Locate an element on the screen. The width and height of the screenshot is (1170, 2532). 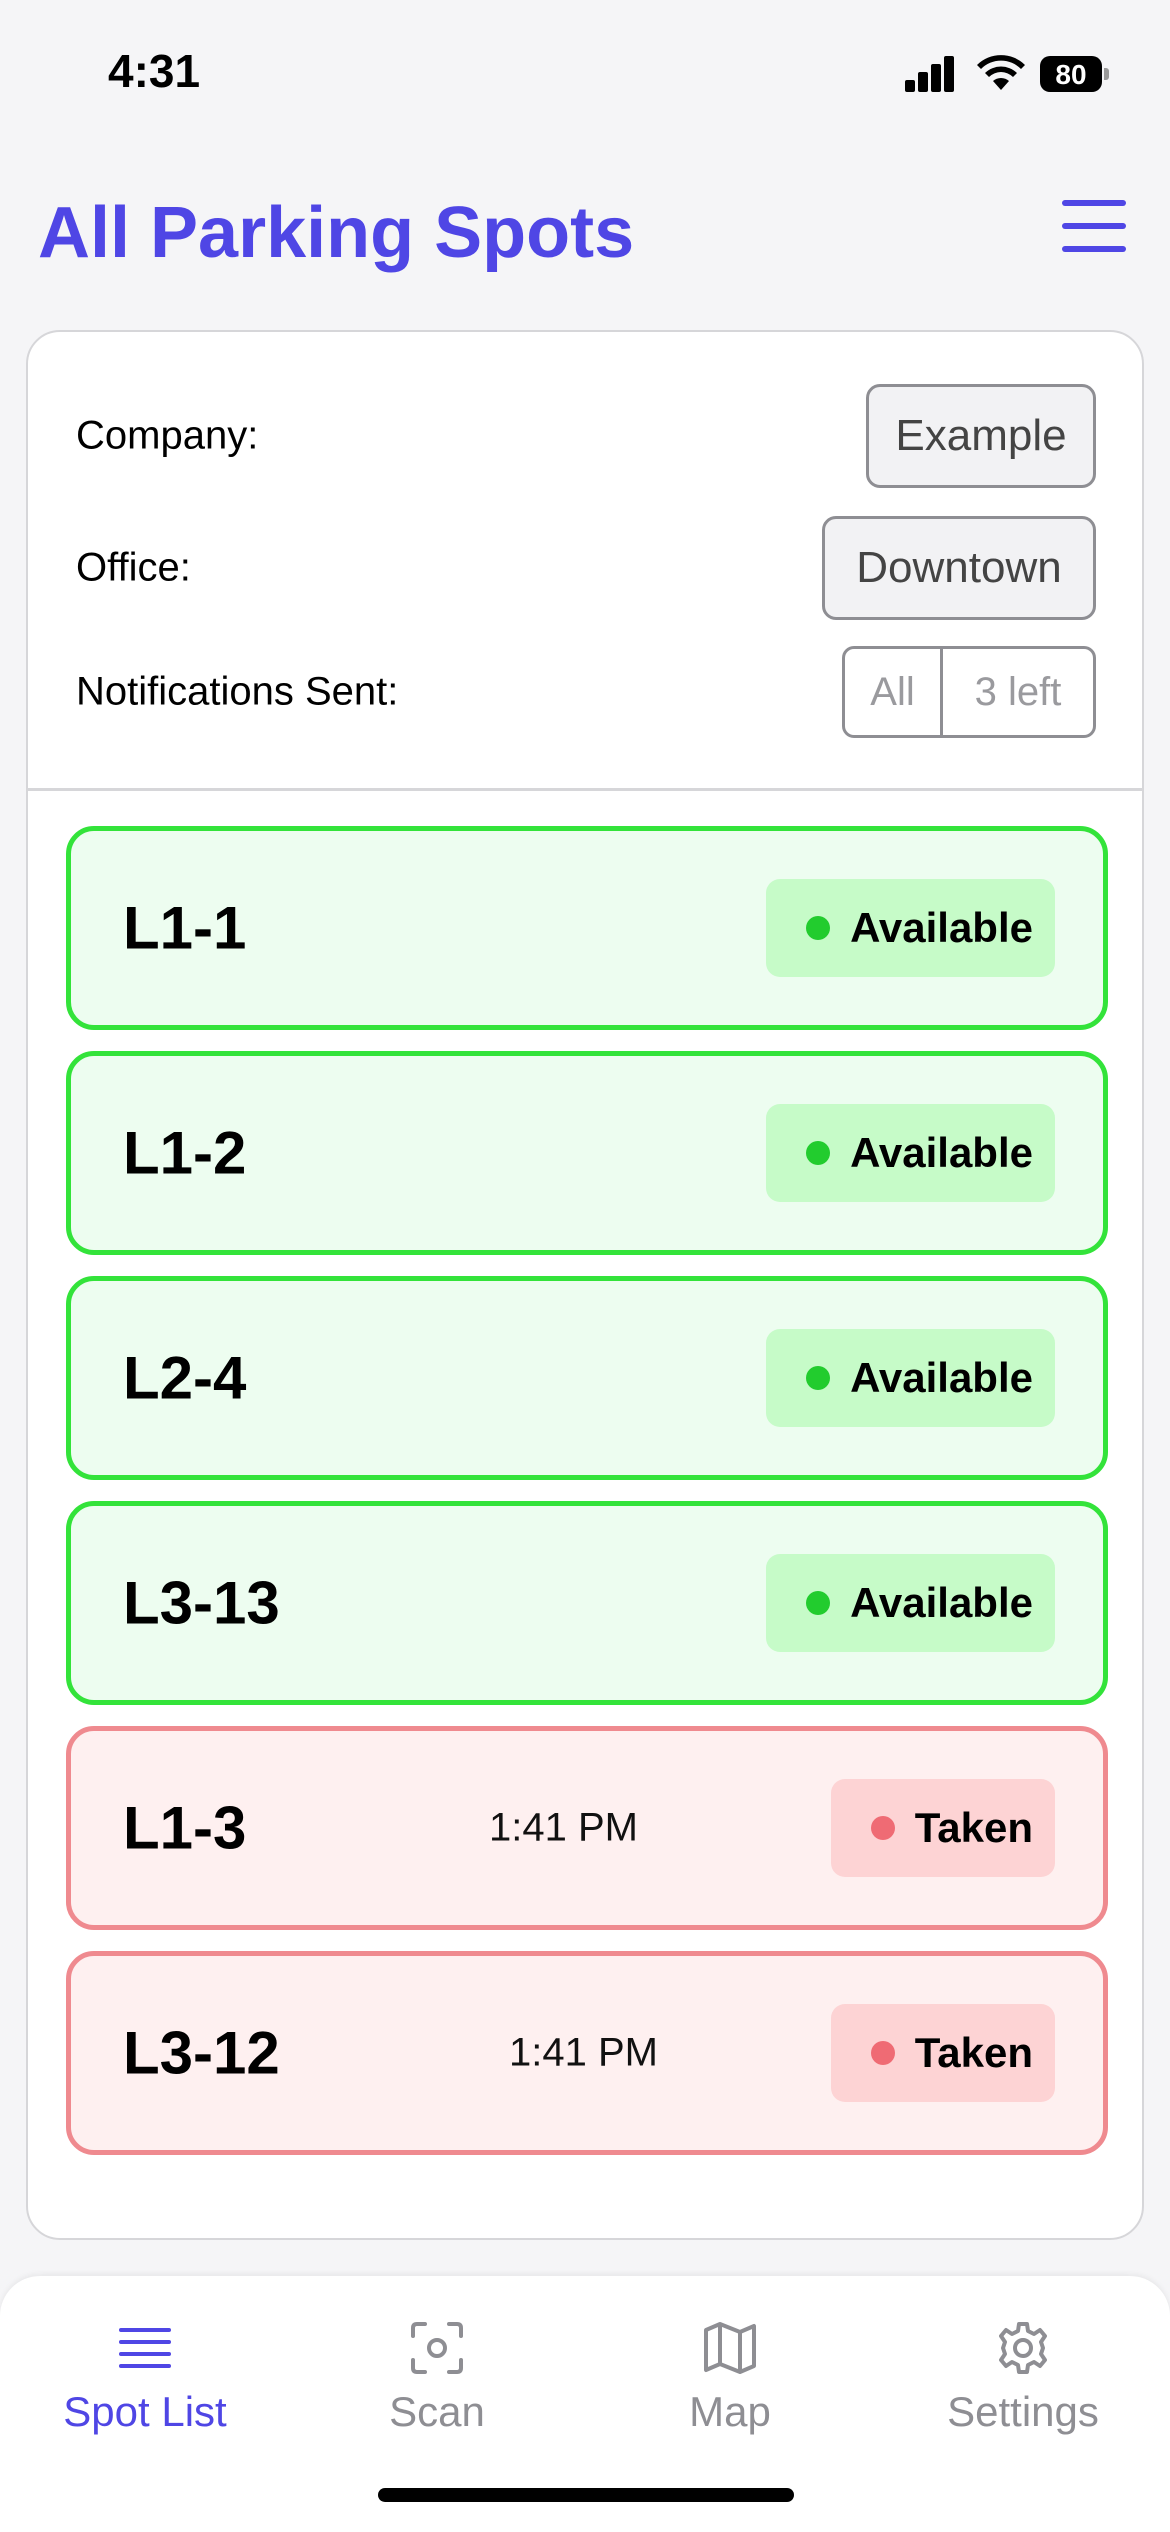
tab-spot-list: Spot List is located at coordinates (145, 2378).